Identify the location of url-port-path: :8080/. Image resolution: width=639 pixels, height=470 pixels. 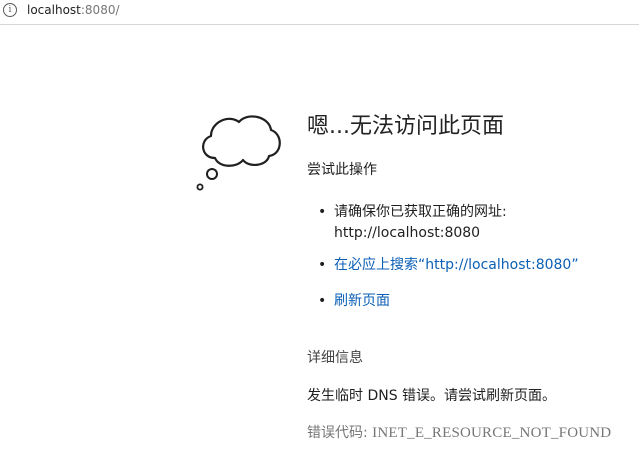
(100, 10).